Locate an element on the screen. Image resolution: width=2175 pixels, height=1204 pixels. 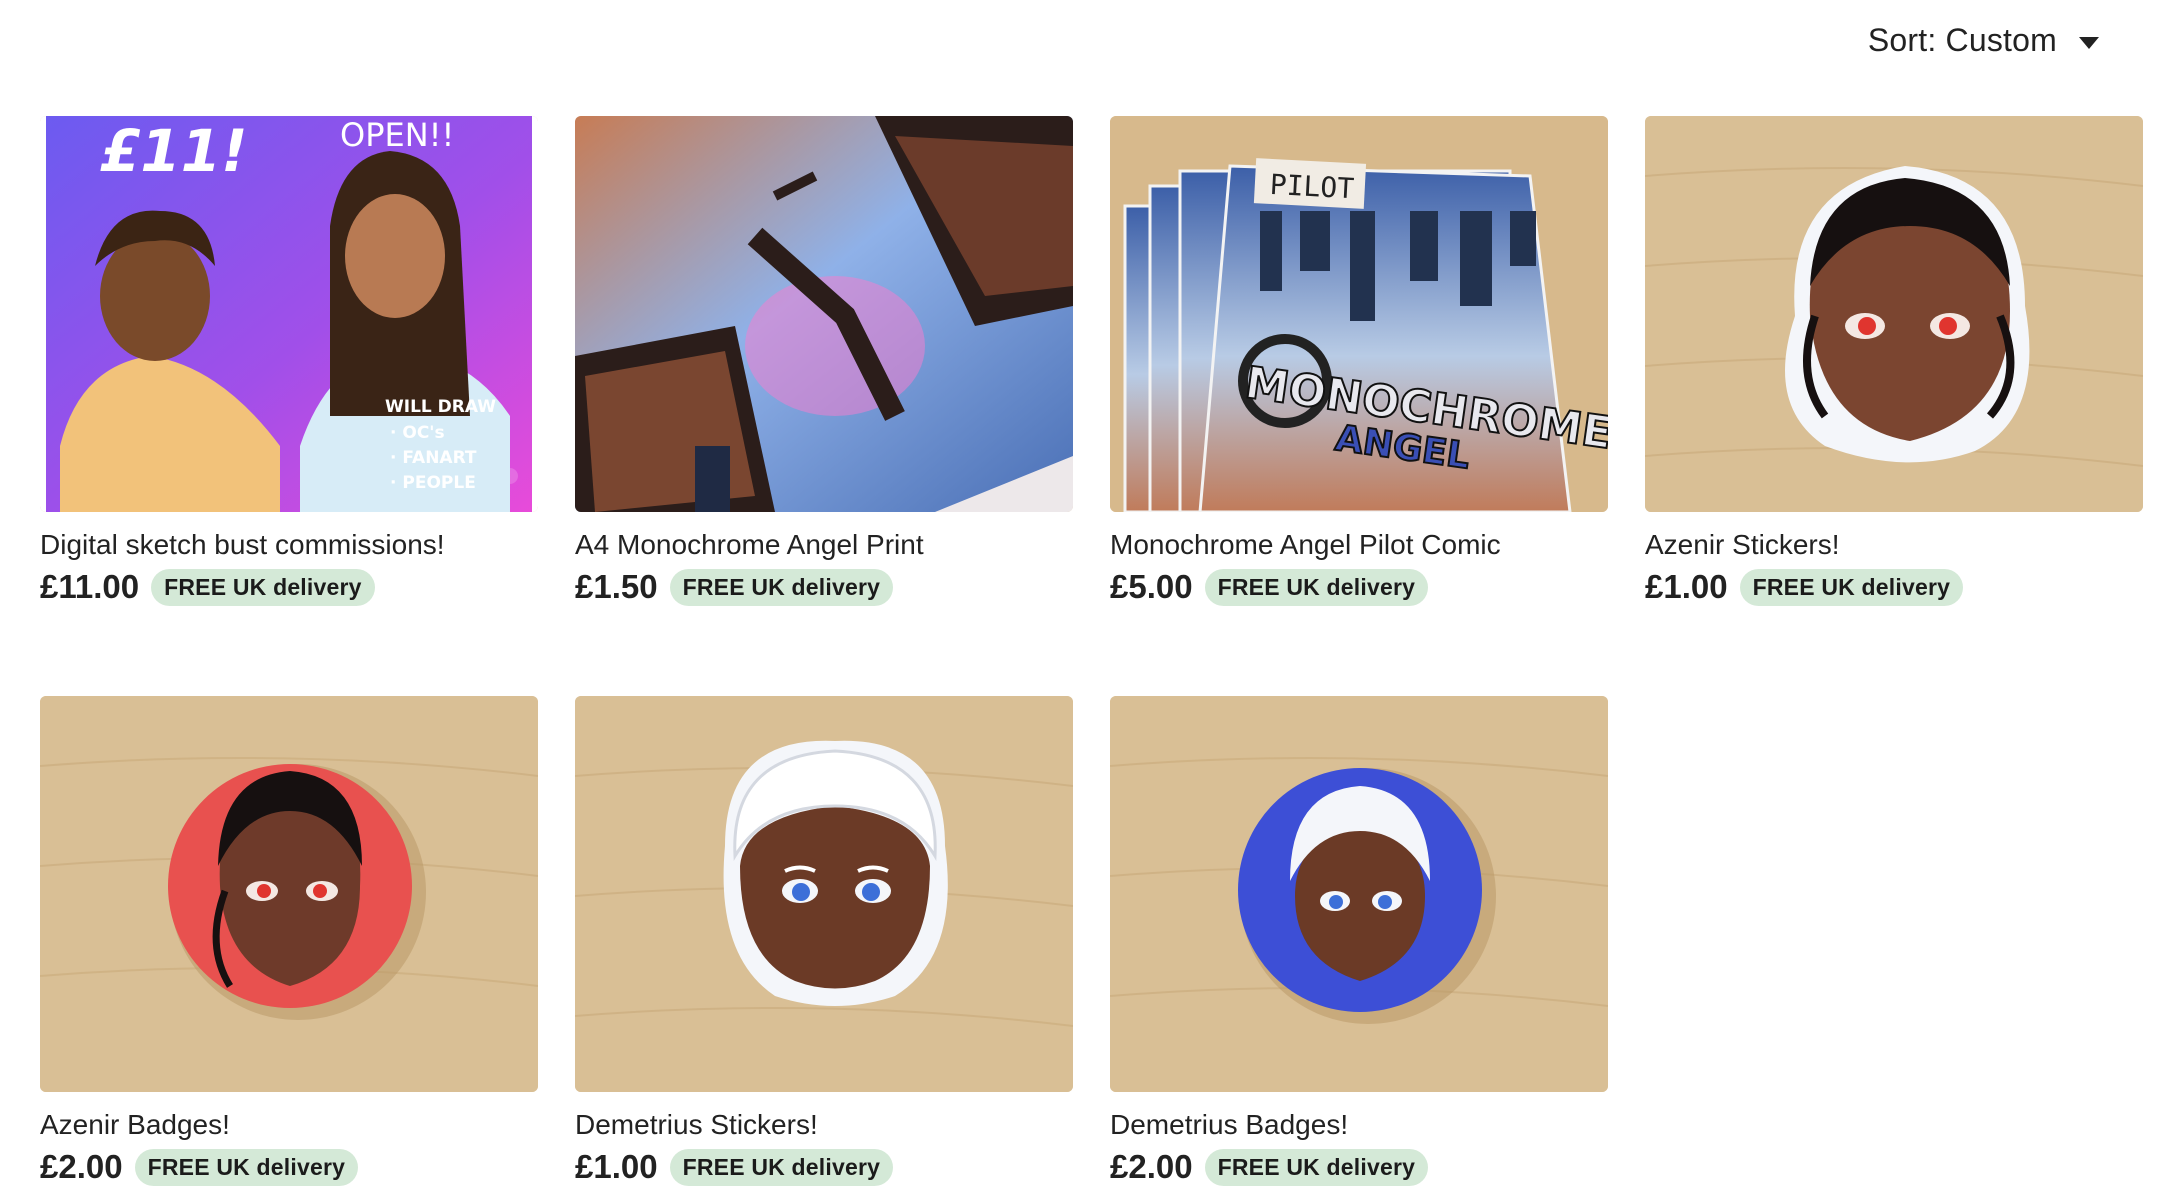
price-row: £5.00 FREE UK delivery is located at coordinates (1359, 587).